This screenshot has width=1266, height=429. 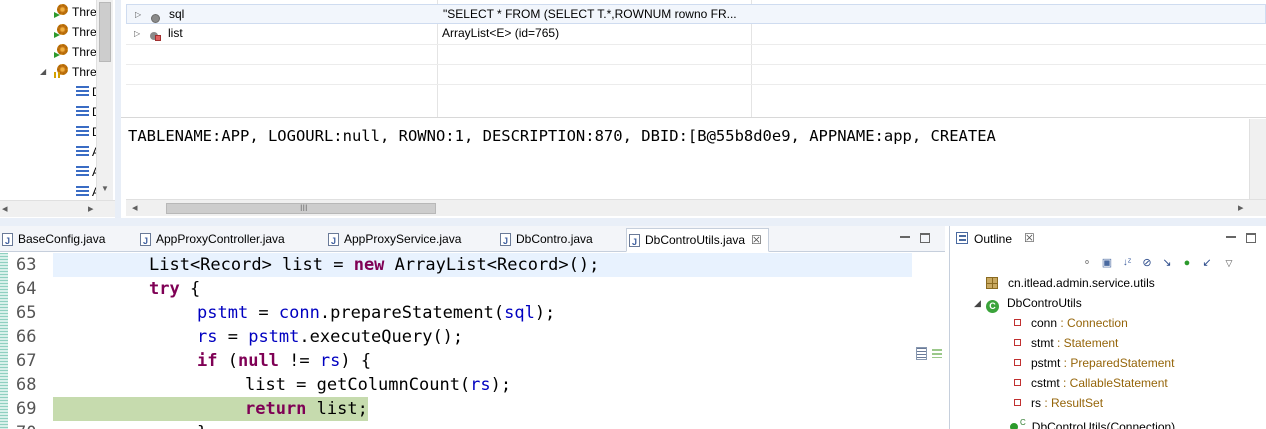 I want to click on tab-baseconfig: BaseConfig.java, so click(x=52, y=240).